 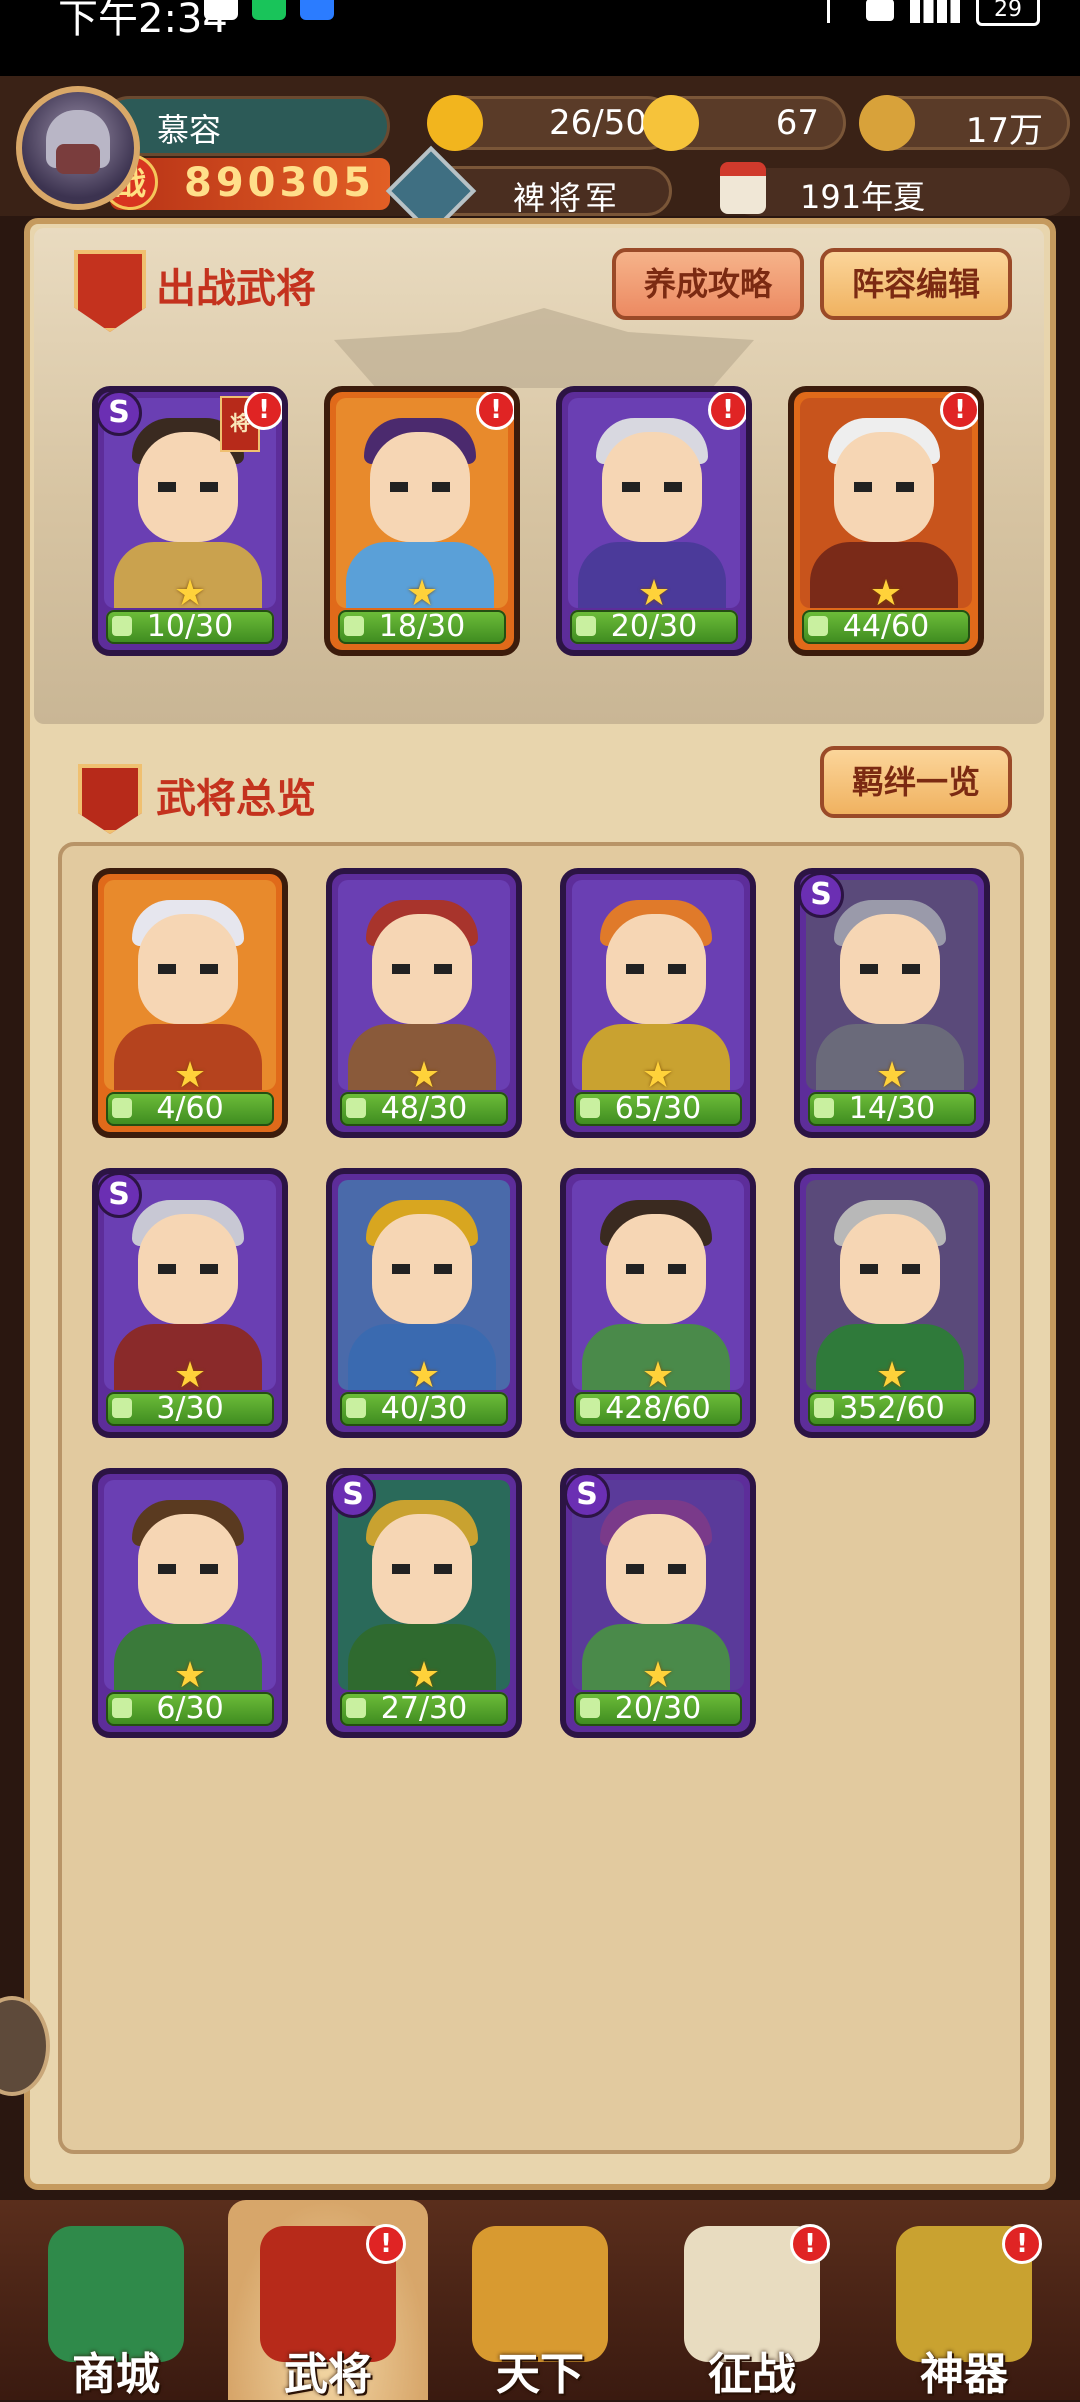 What do you see at coordinates (658, 1303) in the screenshot?
I see `general-card: ★ 428/60` at bounding box center [658, 1303].